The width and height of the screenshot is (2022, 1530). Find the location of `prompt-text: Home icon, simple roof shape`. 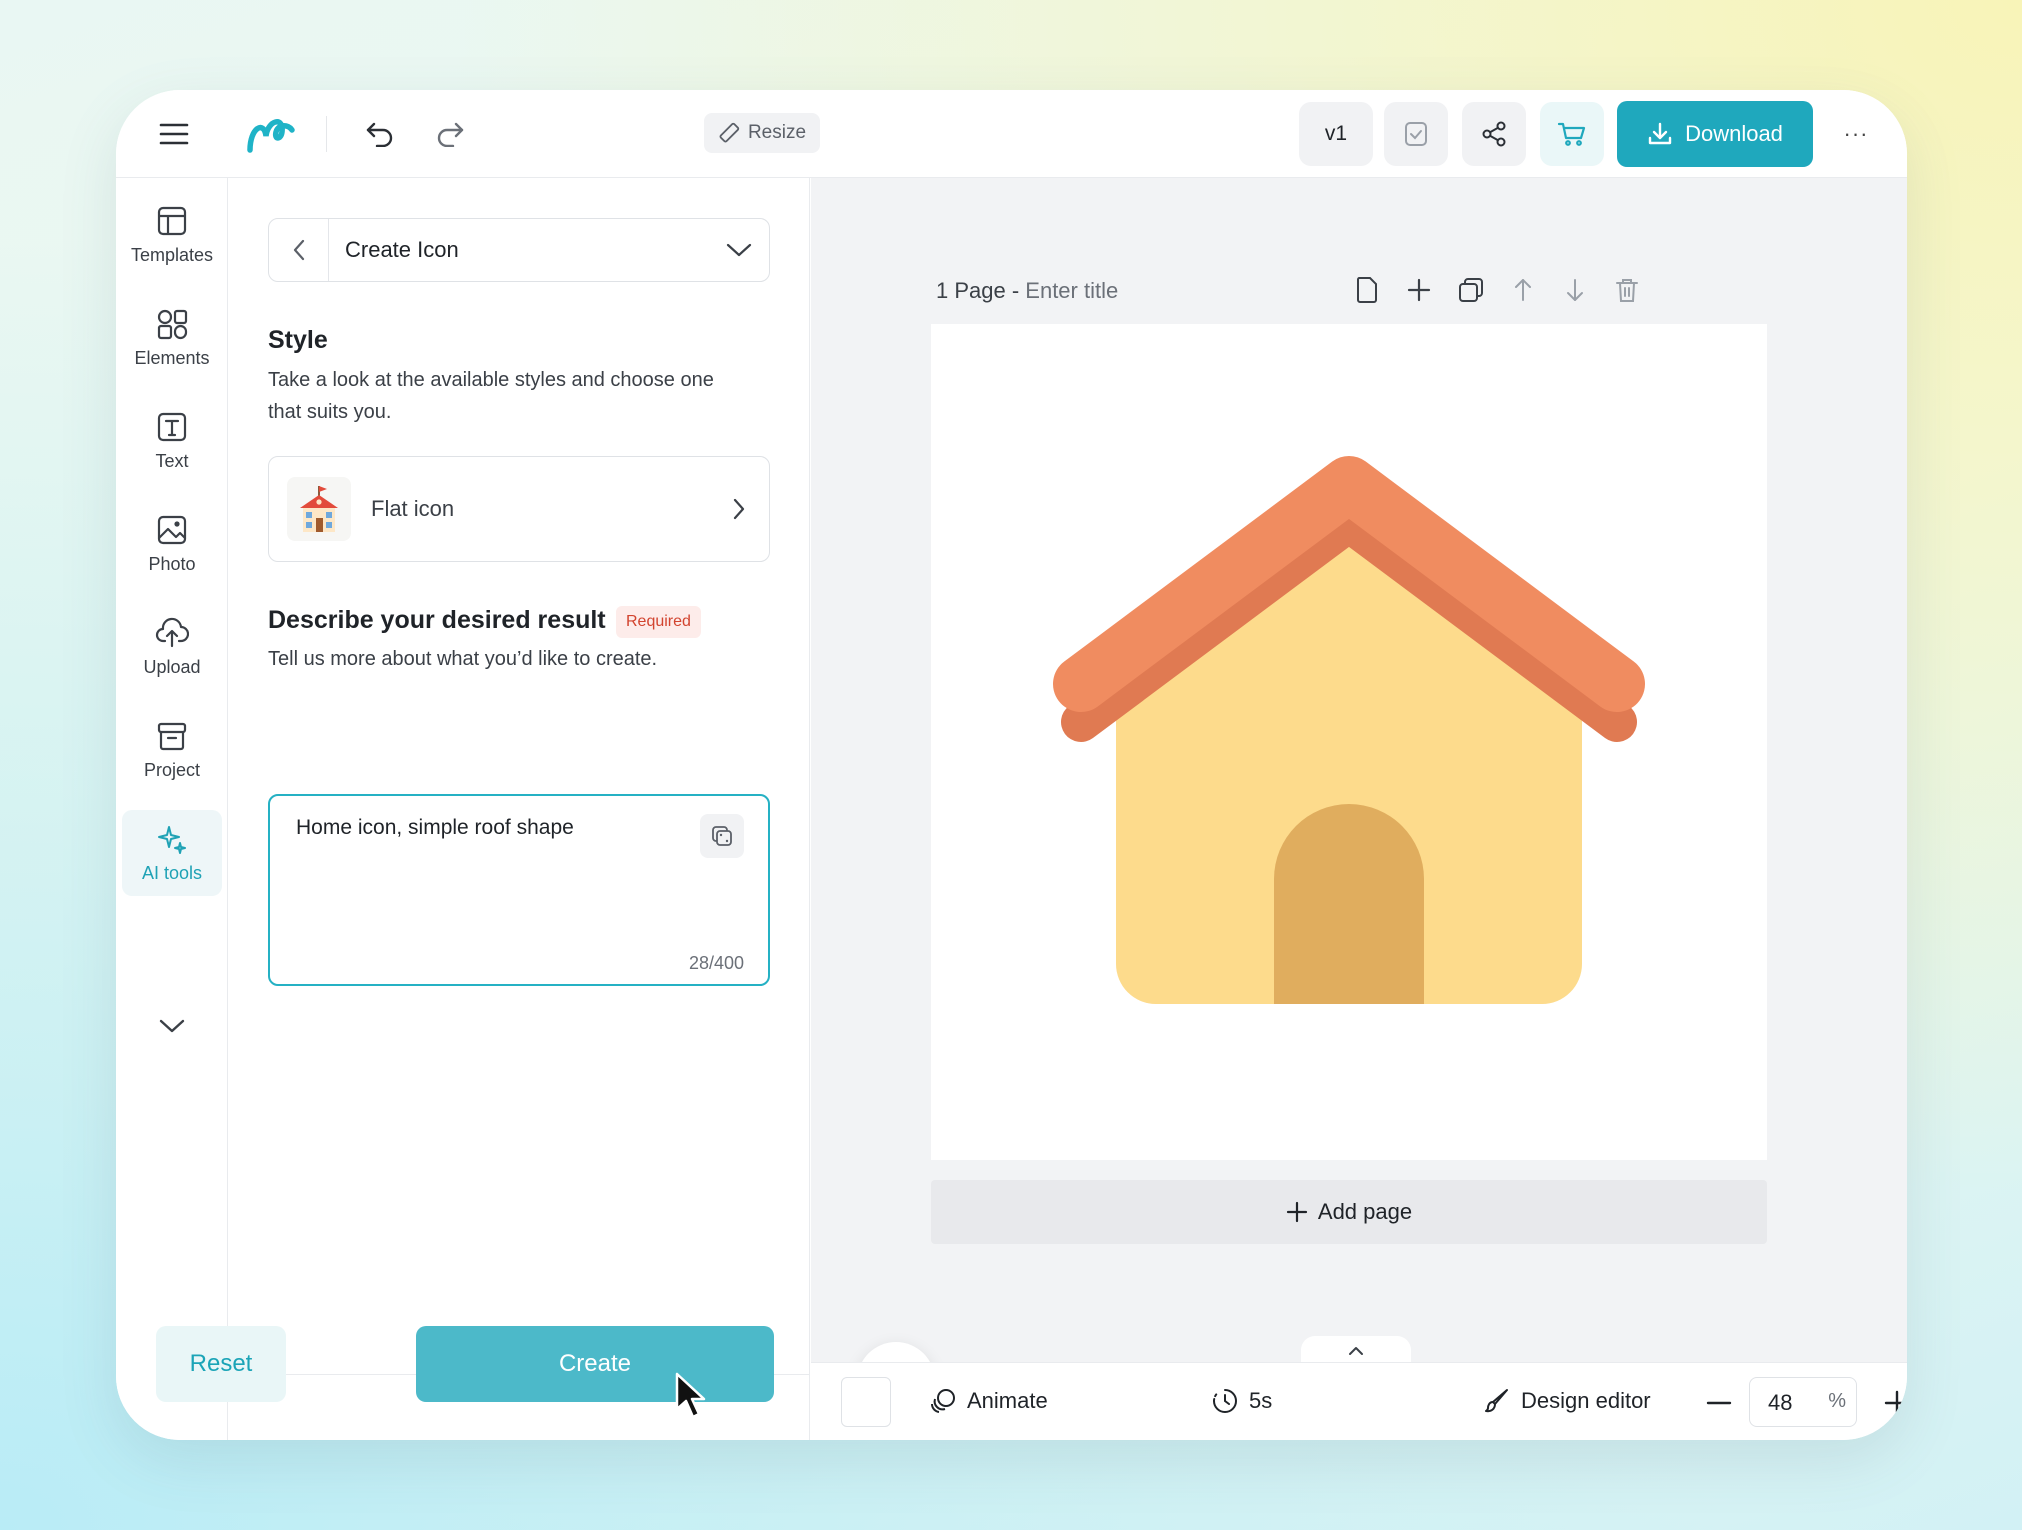

prompt-text: Home icon, simple roof shape is located at coordinates (435, 827).